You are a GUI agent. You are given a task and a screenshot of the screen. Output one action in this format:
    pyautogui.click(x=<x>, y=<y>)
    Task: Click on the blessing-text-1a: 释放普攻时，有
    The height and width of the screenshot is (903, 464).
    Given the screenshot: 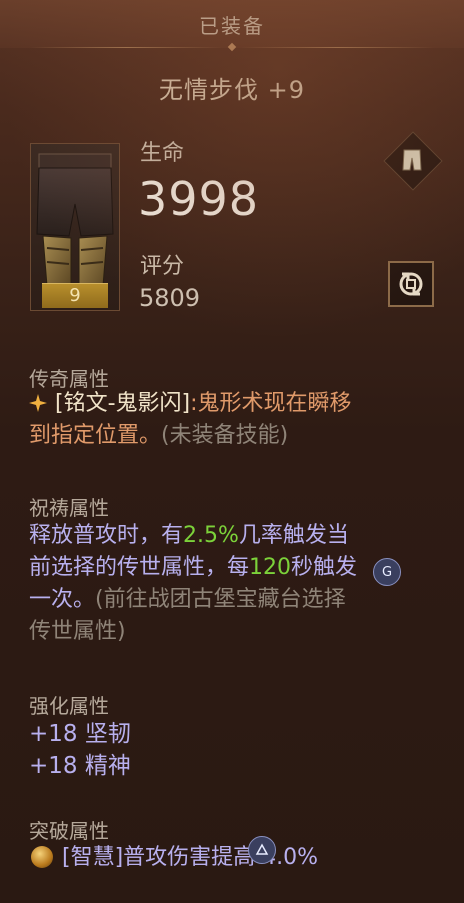 What is the action you would take?
    pyautogui.click(x=106, y=535)
    